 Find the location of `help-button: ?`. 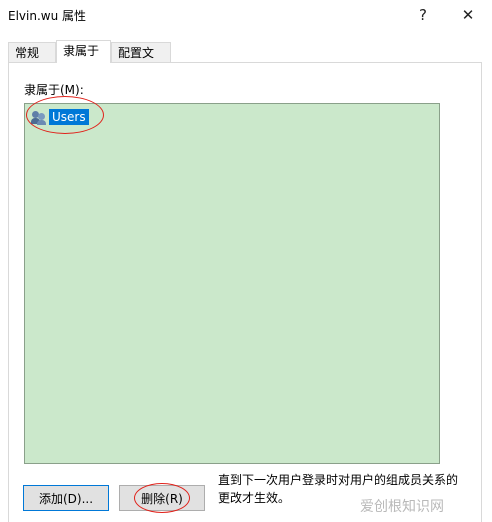

help-button: ? is located at coordinates (423, 15).